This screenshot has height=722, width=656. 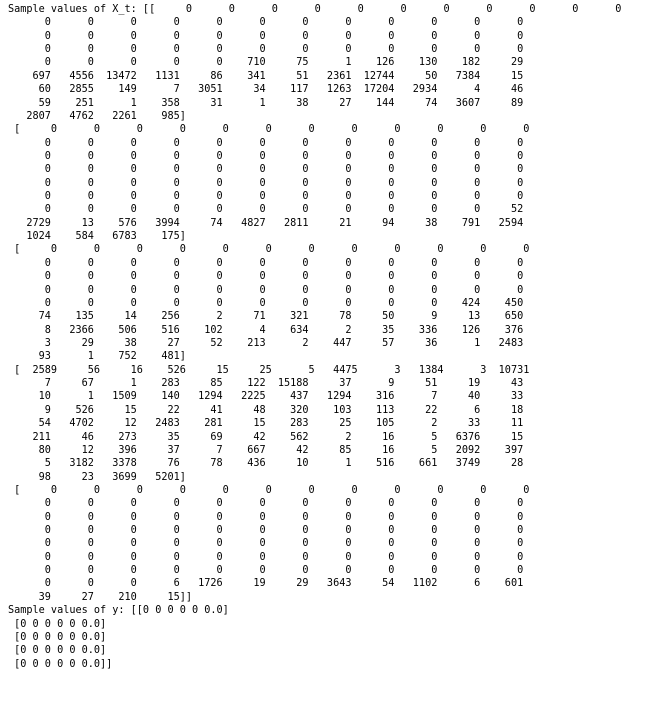 I want to click on output-line: 74 135 14 256 2 71 321 78 50 9 13 650, so click(x=266, y=317).